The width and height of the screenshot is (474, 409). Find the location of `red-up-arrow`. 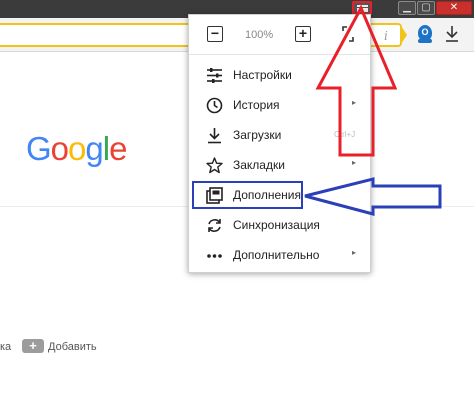

red-up-arrow is located at coordinates (356, 80).